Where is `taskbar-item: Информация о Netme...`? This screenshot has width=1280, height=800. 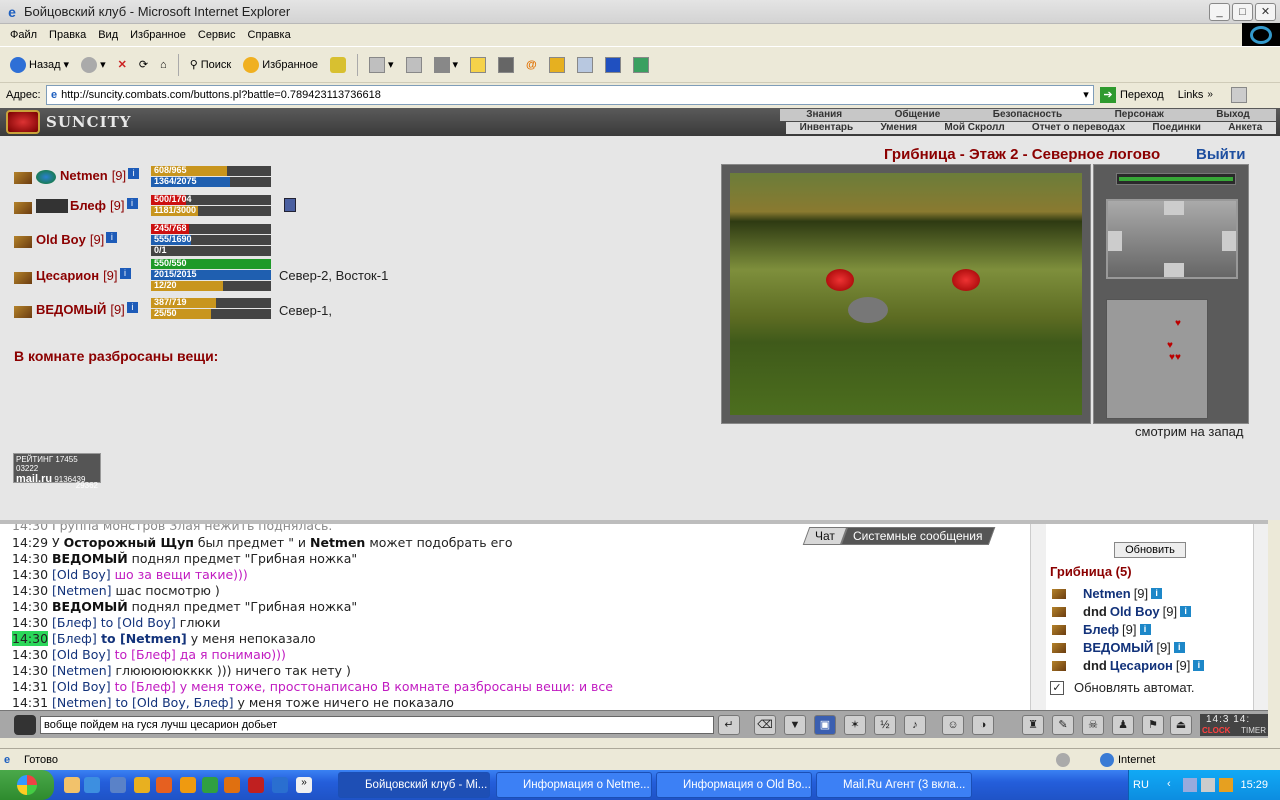 taskbar-item: Информация о Netme... is located at coordinates (574, 785).